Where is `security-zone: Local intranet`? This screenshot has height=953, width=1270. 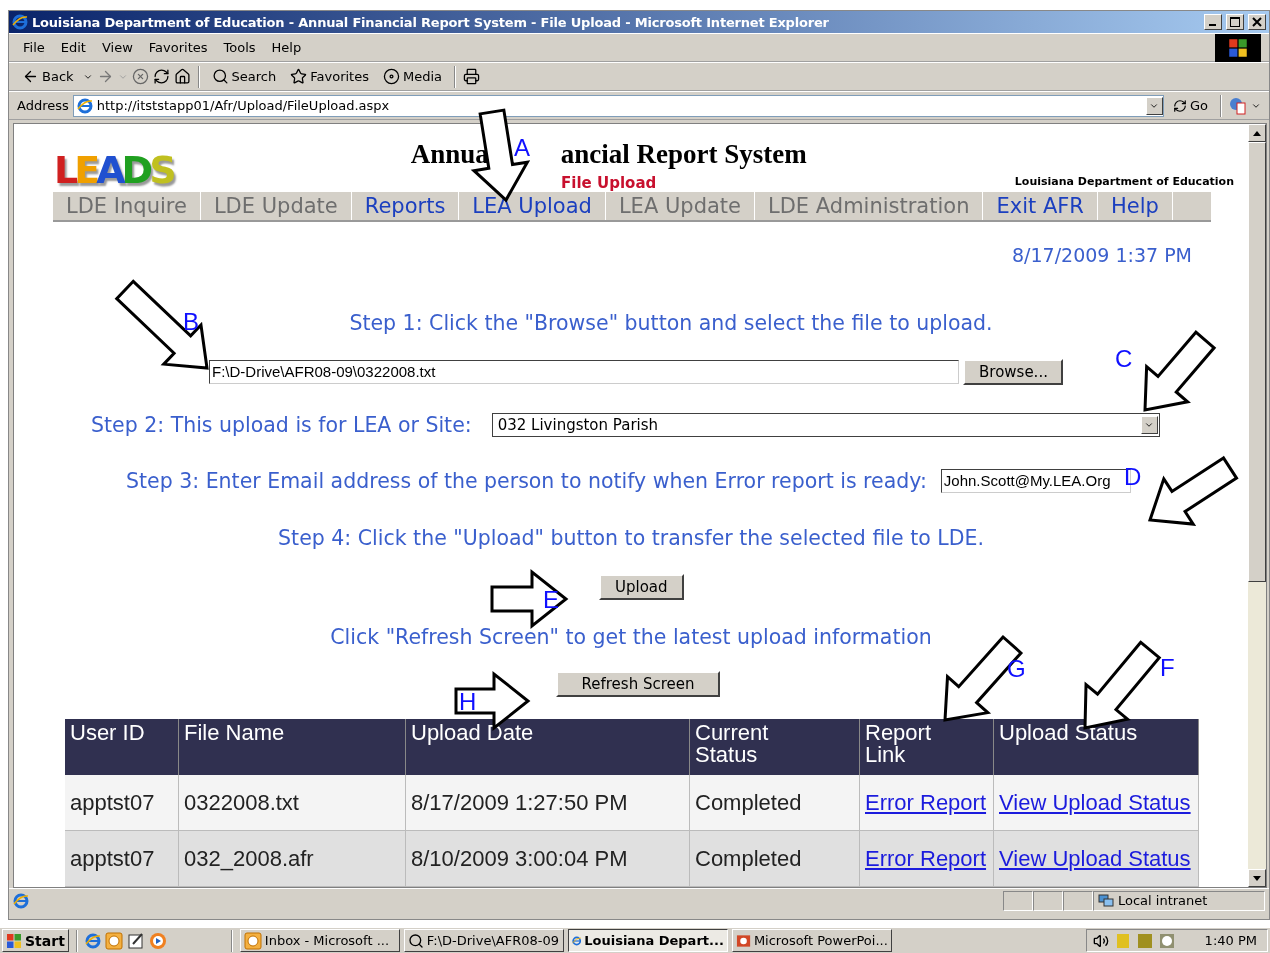
security-zone: Local intranet is located at coordinates (1179, 900).